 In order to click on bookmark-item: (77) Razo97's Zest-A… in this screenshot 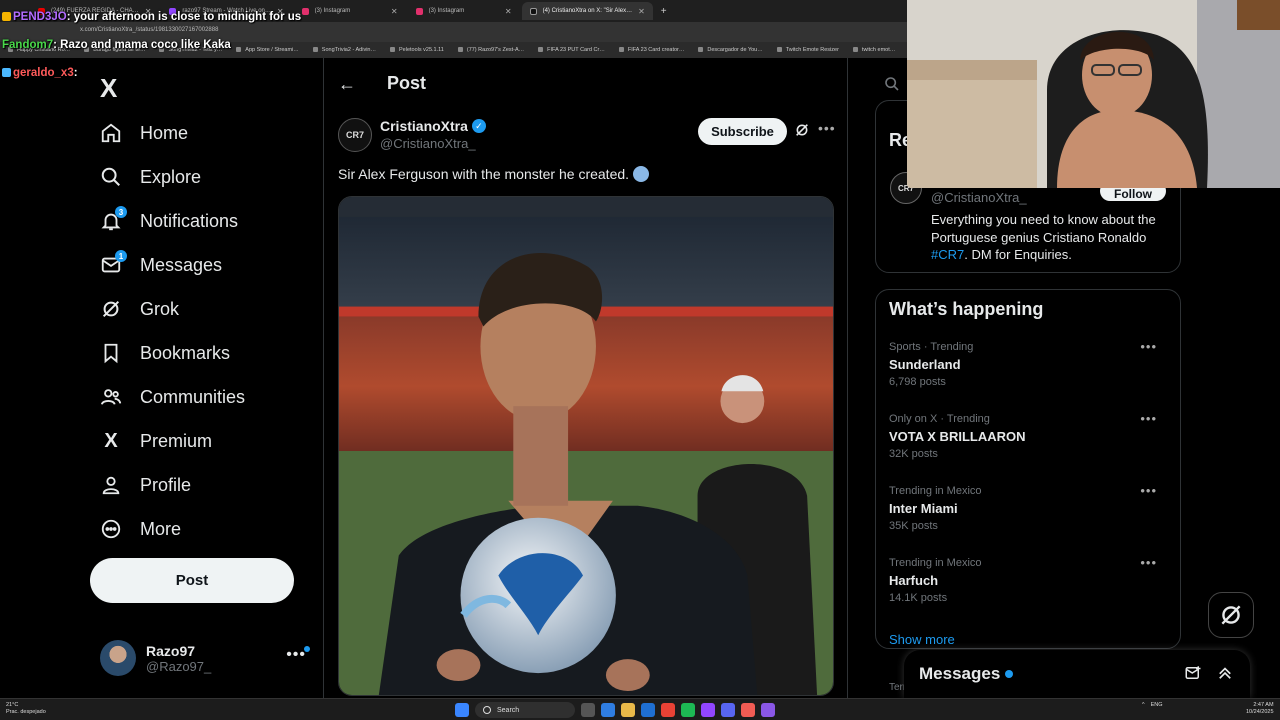, I will do `click(491, 50)`.